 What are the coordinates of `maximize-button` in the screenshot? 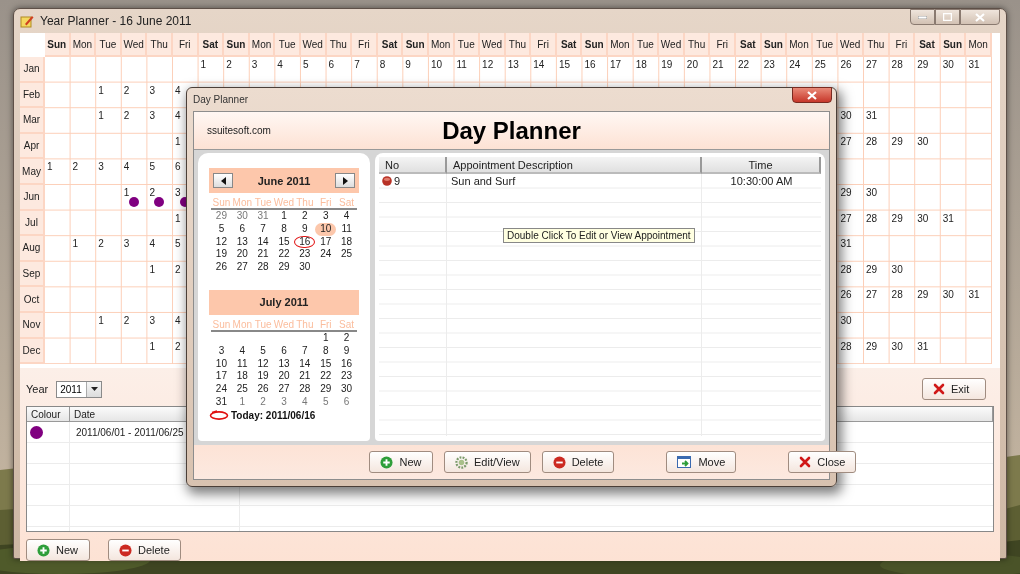 It's located at (947, 17).